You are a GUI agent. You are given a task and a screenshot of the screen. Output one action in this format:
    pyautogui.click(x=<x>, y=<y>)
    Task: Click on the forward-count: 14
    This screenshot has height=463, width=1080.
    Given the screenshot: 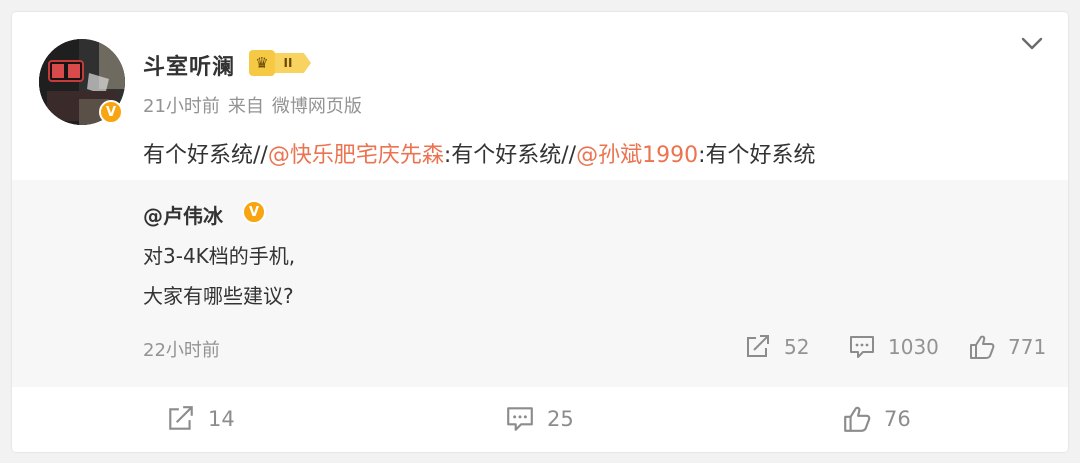 What is the action you would take?
    pyautogui.click(x=221, y=419)
    